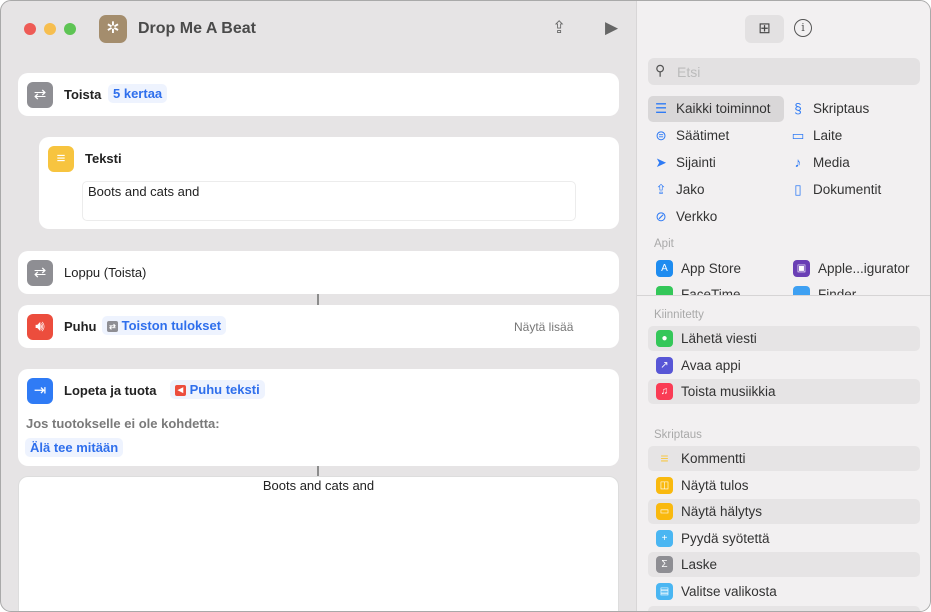 The width and height of the screenshot is (931, 612). I want to click on category-label: Sijainti, so click(696, 162).